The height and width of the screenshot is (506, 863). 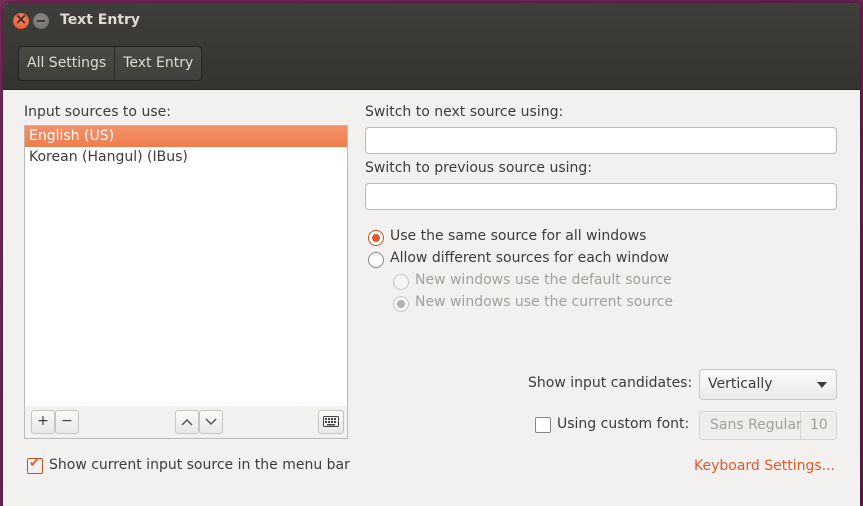 What do you see at coordinates (66, 63) in the screenshot?
I see `all-settings-button: All Settings` at bounding box center [66, 63].